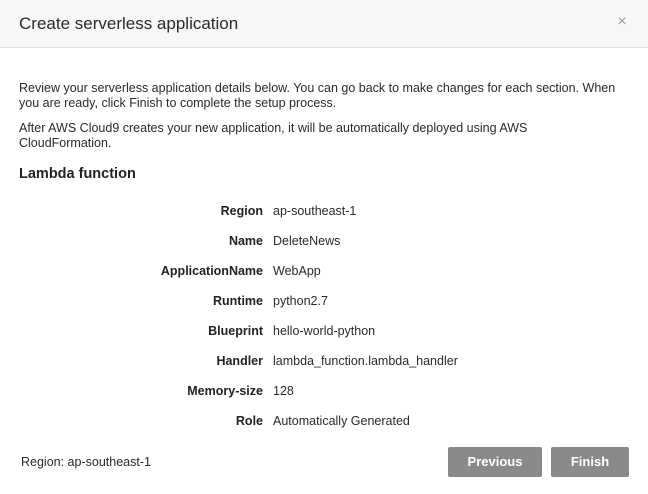 The width and height of the screenshot is (648, 494). I want to click on previous-button: Previous, so click(495, 462).